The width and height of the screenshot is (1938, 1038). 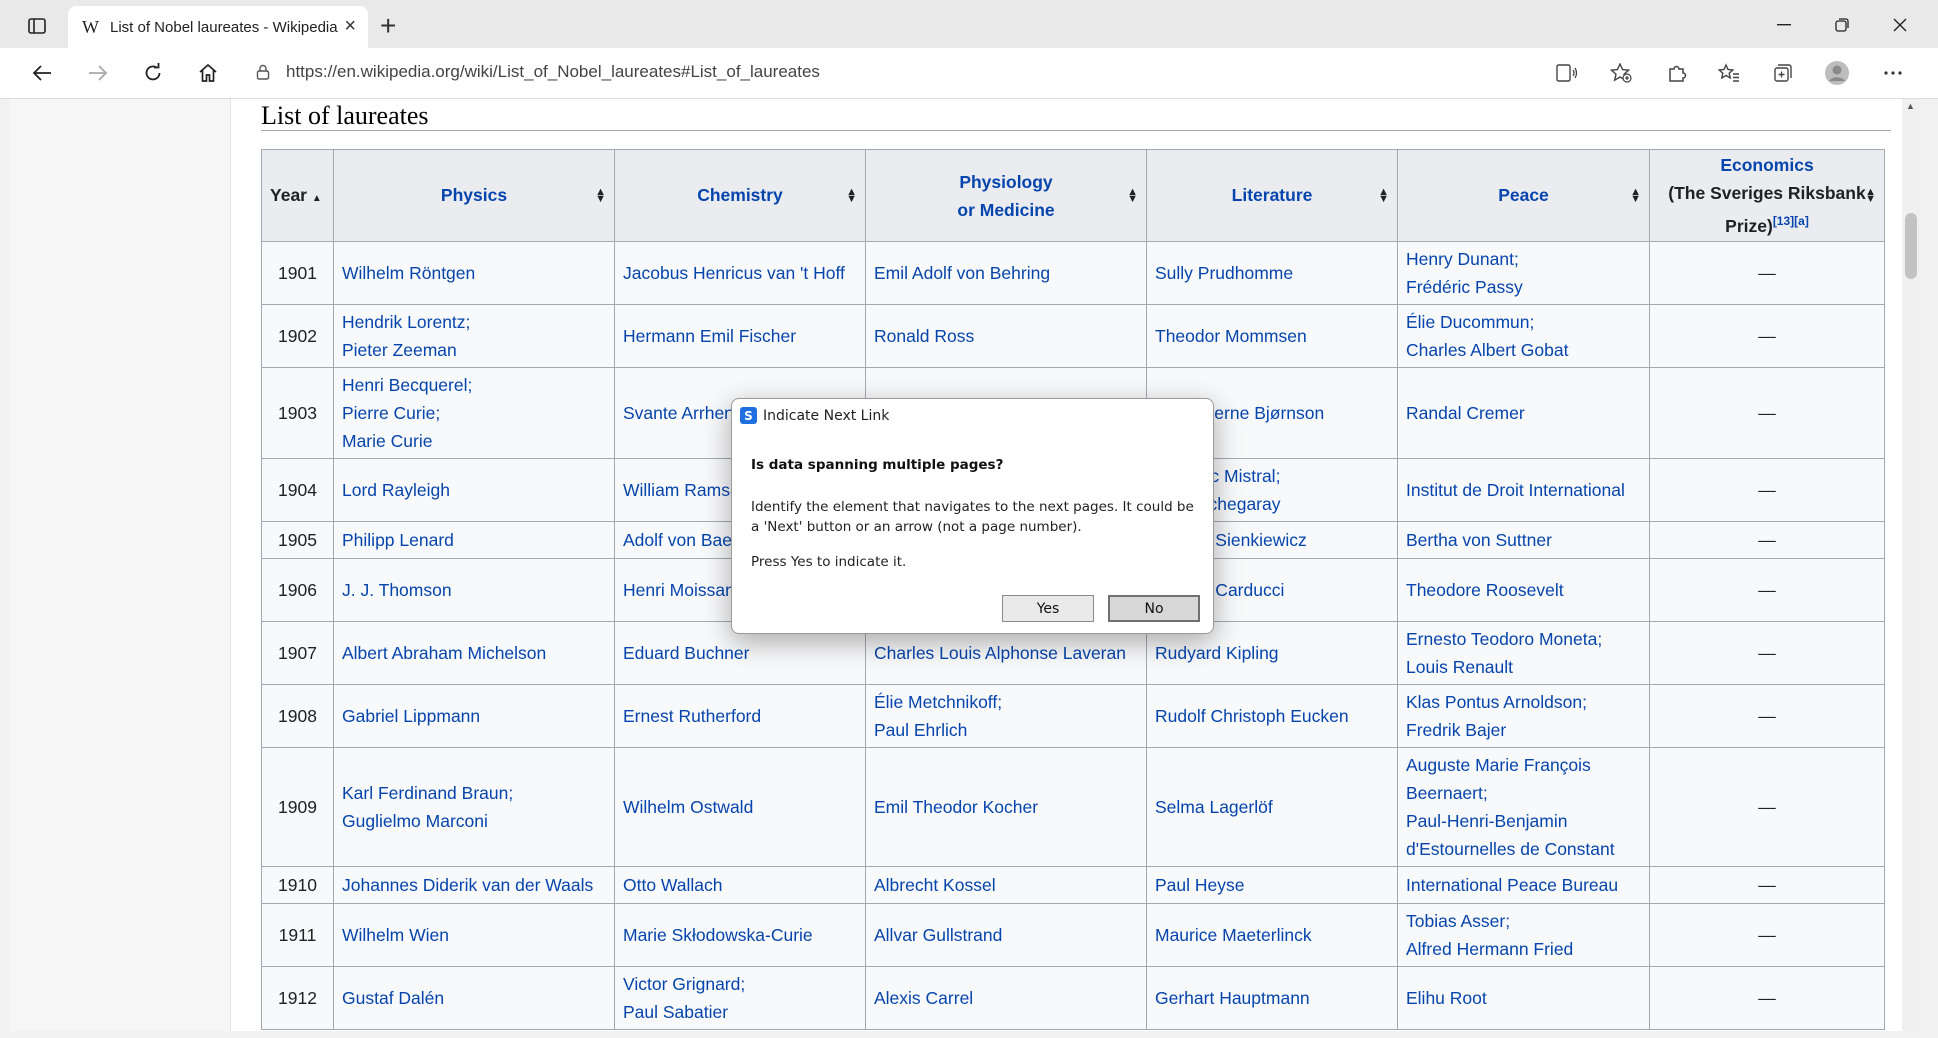 What do you see at coordinates (474, 935) in the screenshot?
I see `laureate-link: Wilhelm Wien` at bounding box center [474, 935].